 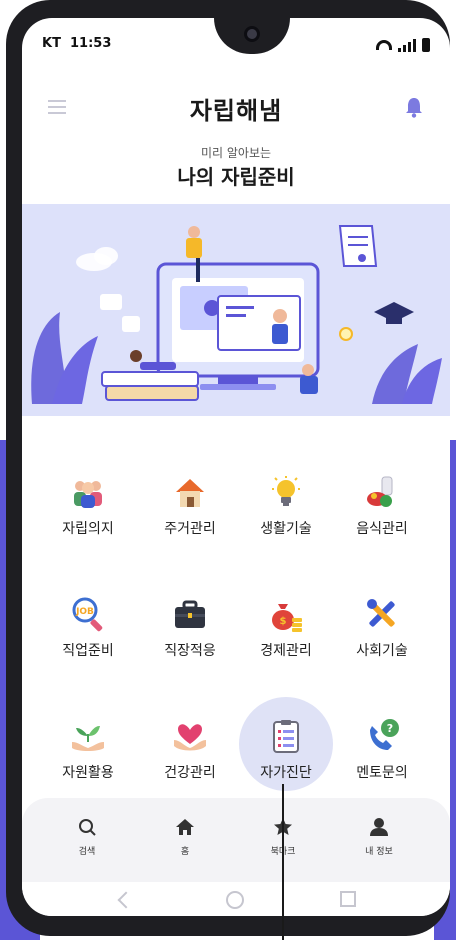 I want to click on search-icon, so click(x=87, y=827).